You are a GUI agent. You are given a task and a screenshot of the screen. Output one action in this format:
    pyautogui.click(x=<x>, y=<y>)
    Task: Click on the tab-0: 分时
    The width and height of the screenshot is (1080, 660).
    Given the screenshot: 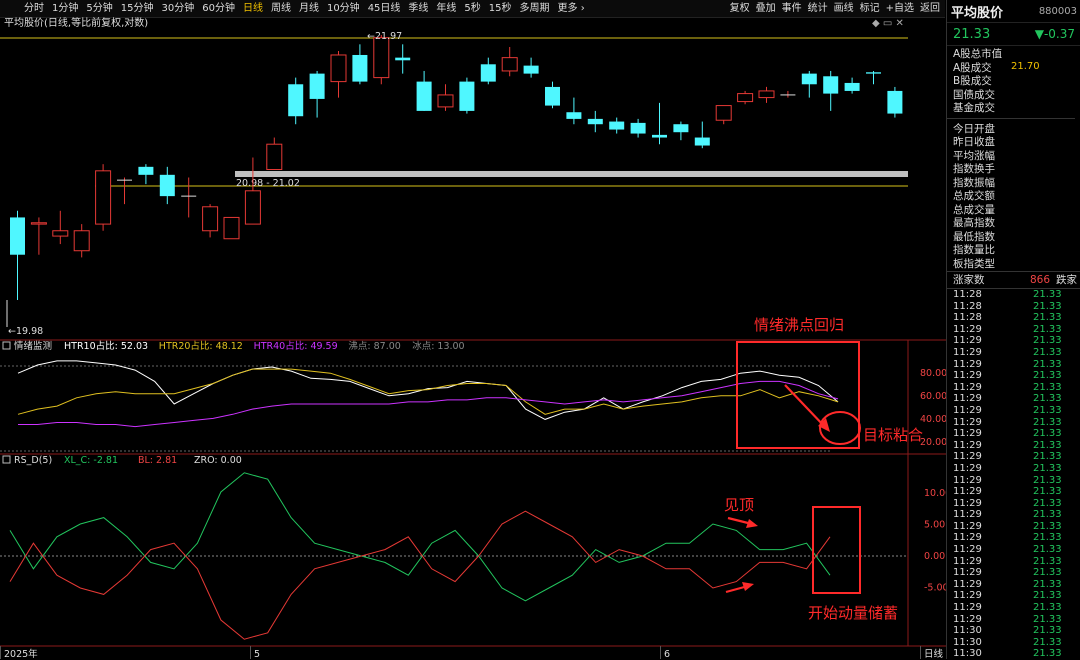 What is the action you would take?
    pyautogui.click(x=34, y=8)
    